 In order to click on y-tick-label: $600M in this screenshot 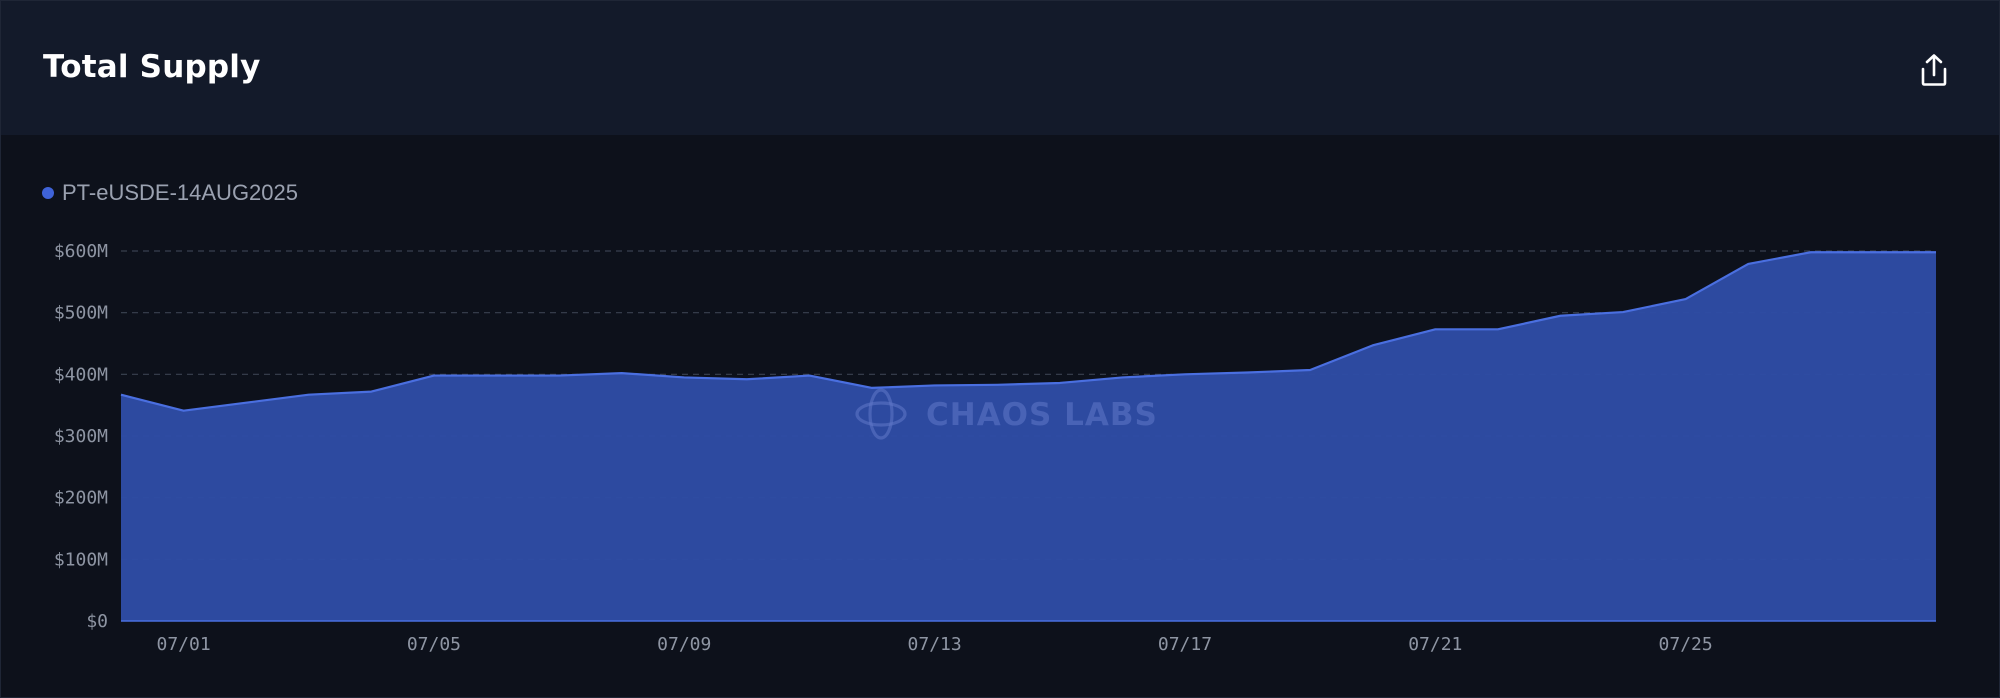, I will do `click(81, 251)`.